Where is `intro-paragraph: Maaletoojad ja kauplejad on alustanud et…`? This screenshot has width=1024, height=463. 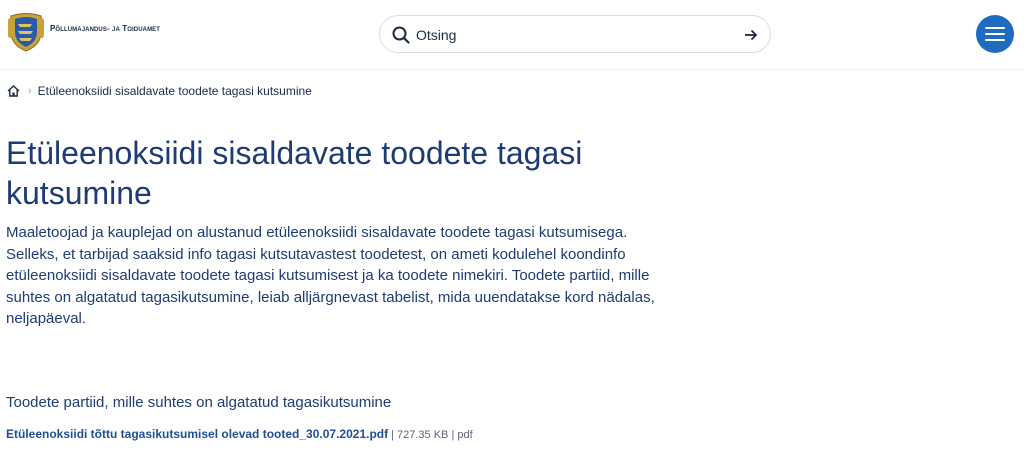
intro-paragraph: Maaletoojad ja kauplejad on alustanud et… is located at coordinates (330, 276).